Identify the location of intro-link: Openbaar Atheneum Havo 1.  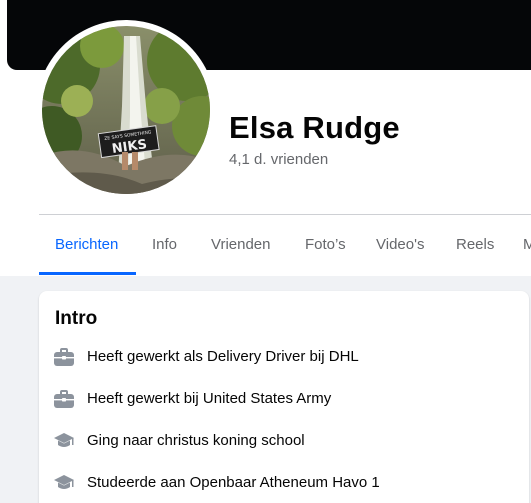
(285, 482).